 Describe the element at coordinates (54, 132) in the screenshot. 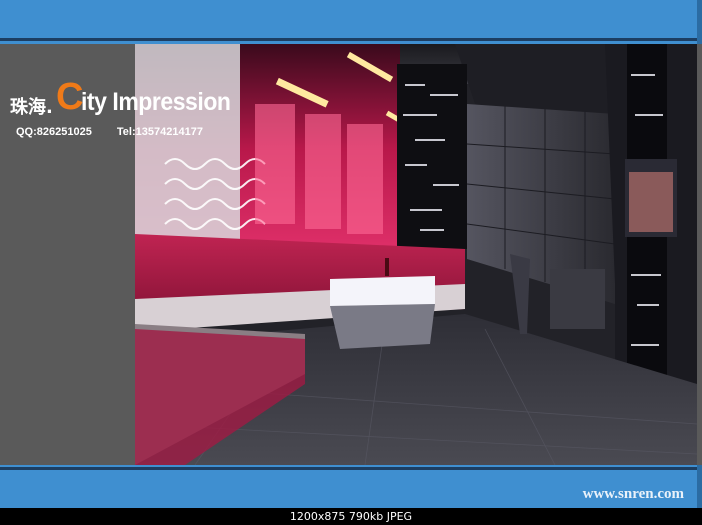

I see `qq-number: QQ:826251025` at that location.